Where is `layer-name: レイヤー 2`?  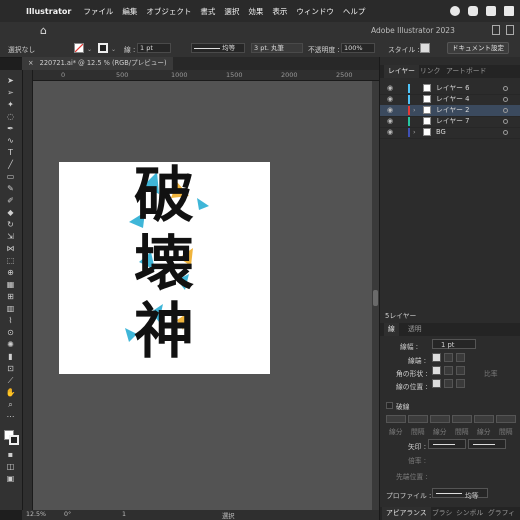
layer-name: レイヤー 2 is located at coordinates (452, 110).